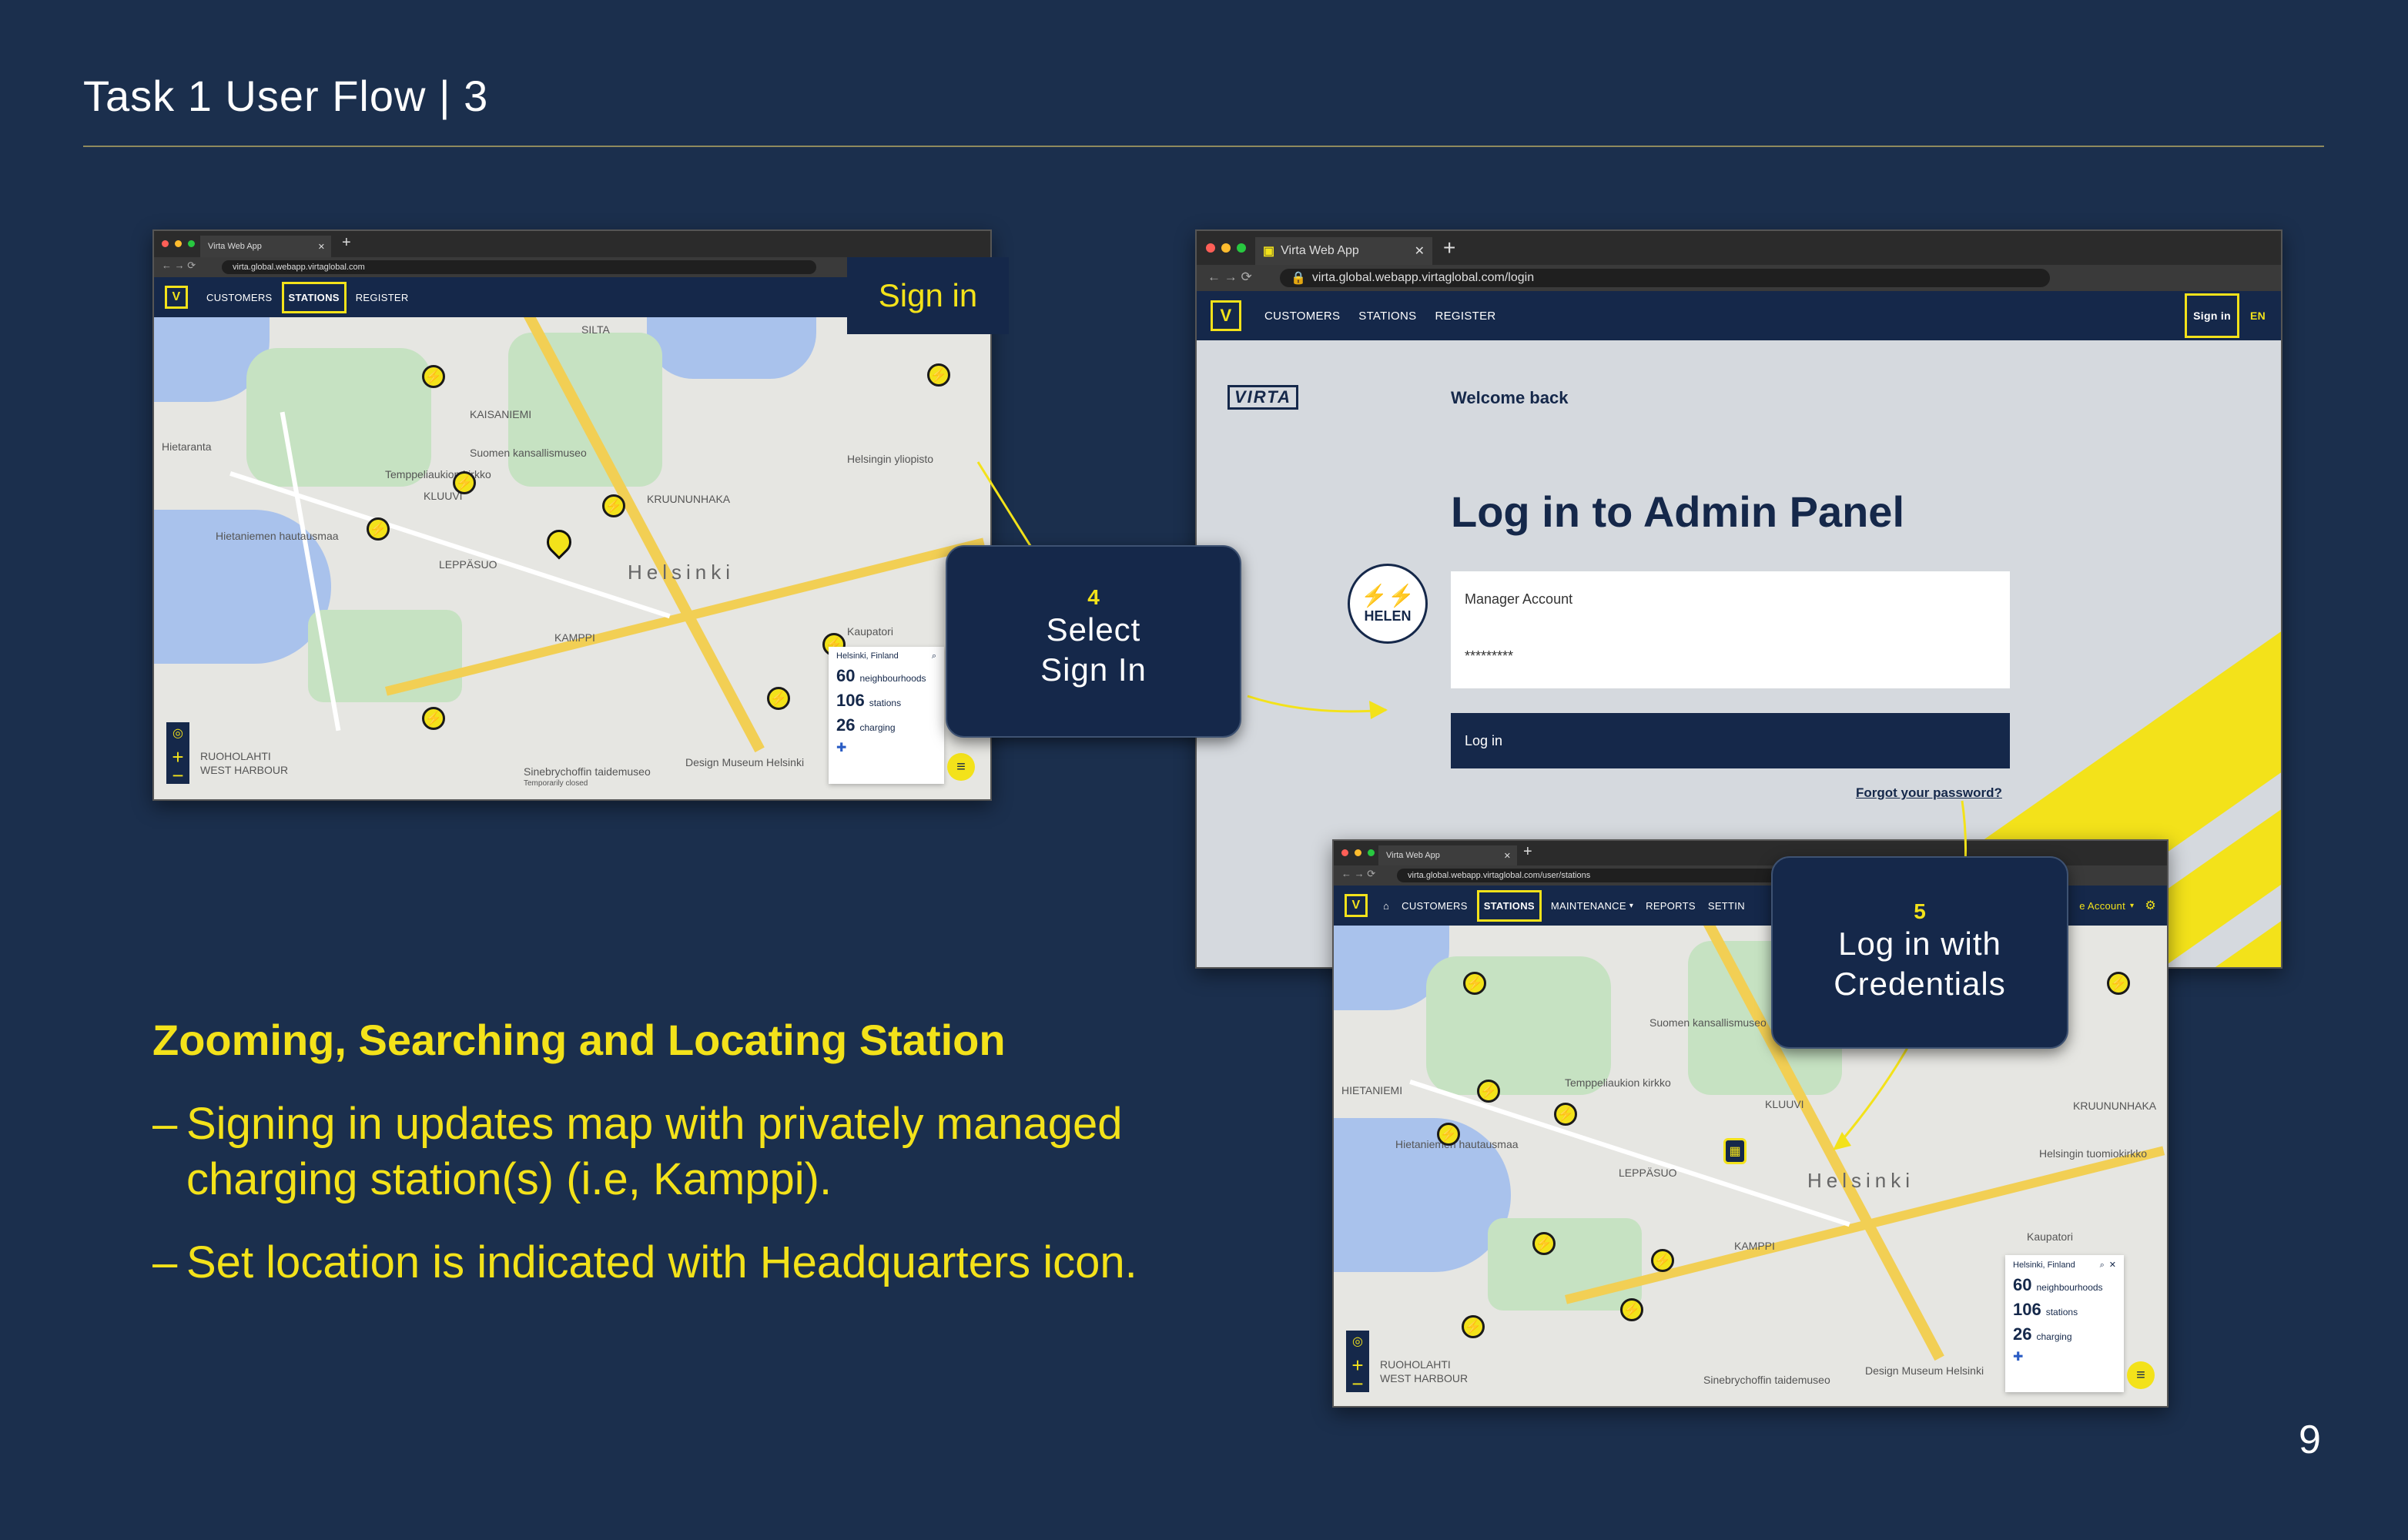 The height and width of the screenshot is (1540, 2408). Describe the element at coordinates (187, 446) in the screenshot. I see `poi-label: Hietaranta` at that location.